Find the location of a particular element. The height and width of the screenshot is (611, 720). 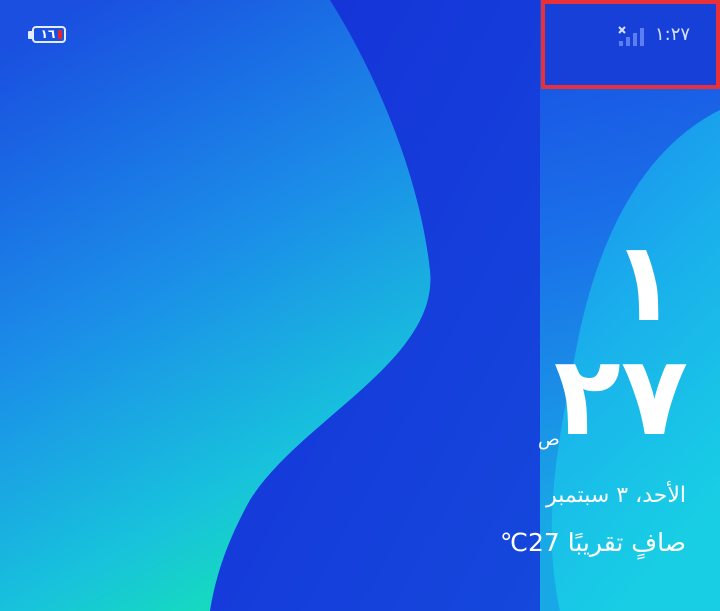

clock-hour: ١ is located at coordinates (644, 282).